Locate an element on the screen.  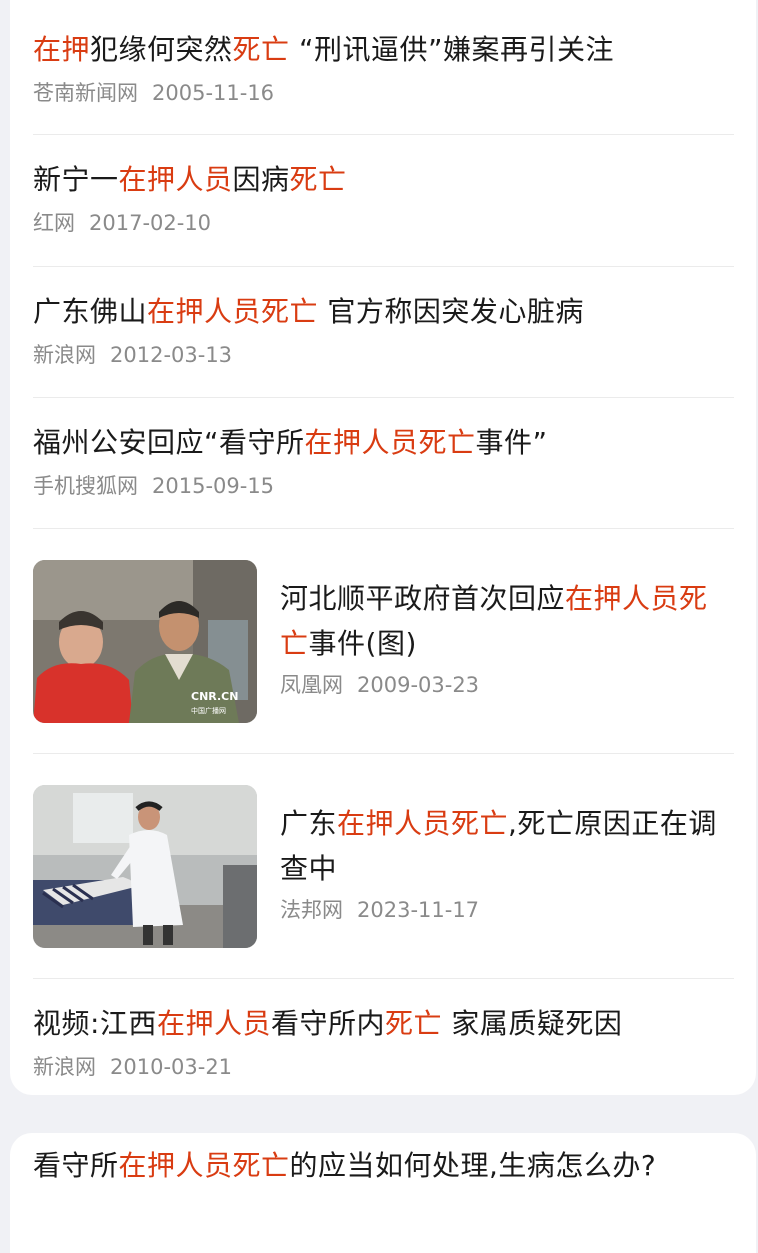
news-thumbnail: CNR.CN 中国广播网 is located at coordinates (145, 641).